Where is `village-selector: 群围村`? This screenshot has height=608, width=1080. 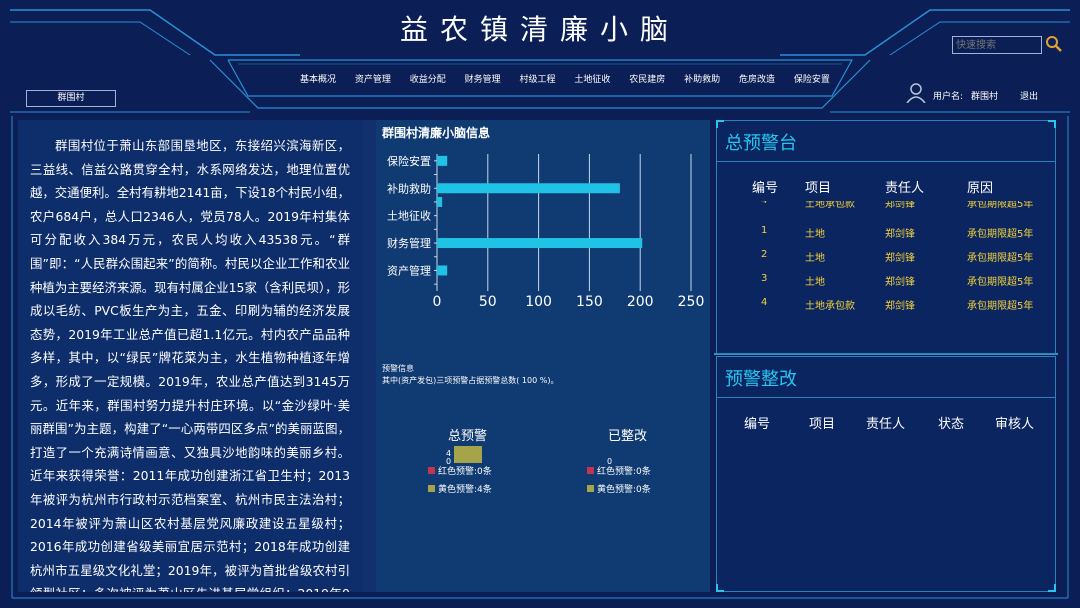 village-selector: 群围村 is located at coordinates (71, 98).